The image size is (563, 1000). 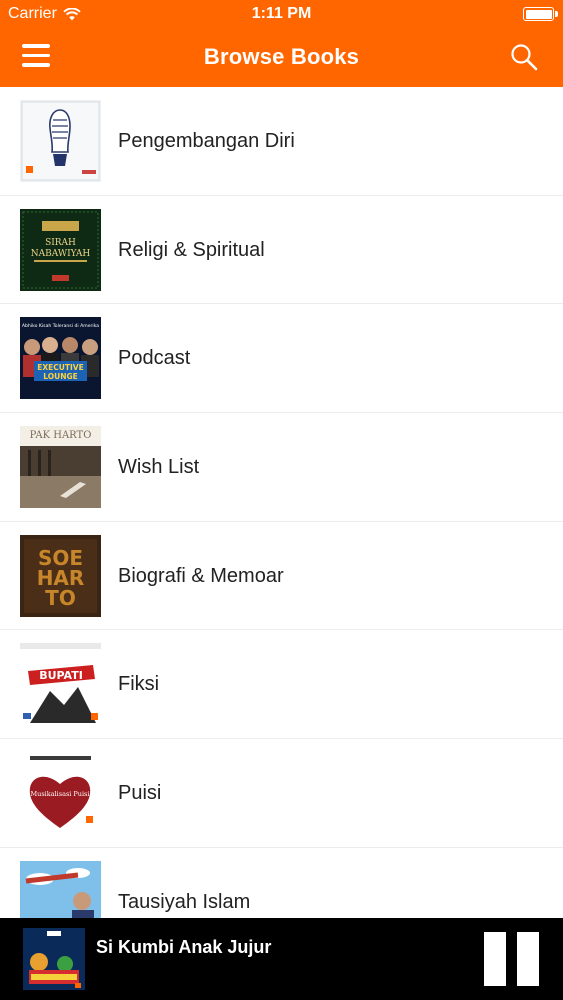 I want to click on category-row-puisi: Musikalisasi Puisi Puisi, so click(x=281, y=793).